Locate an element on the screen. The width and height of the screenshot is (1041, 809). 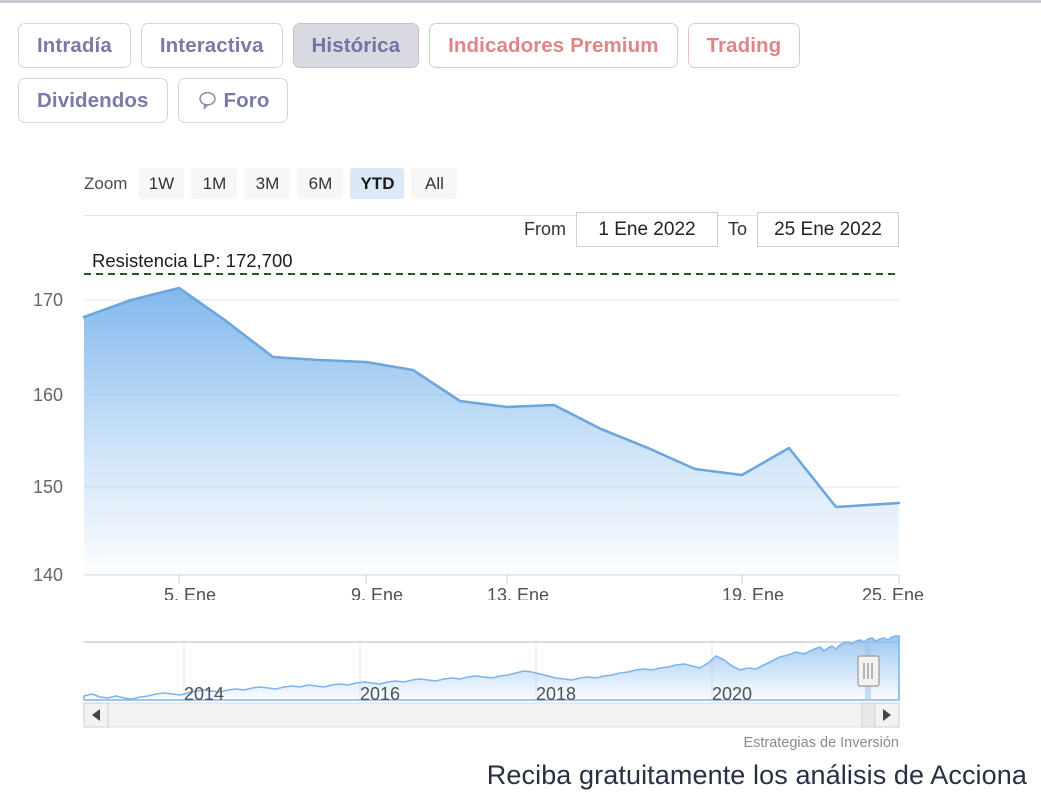
chart-credit: Estrategias de Inversión is located at coordinates (821, 743).